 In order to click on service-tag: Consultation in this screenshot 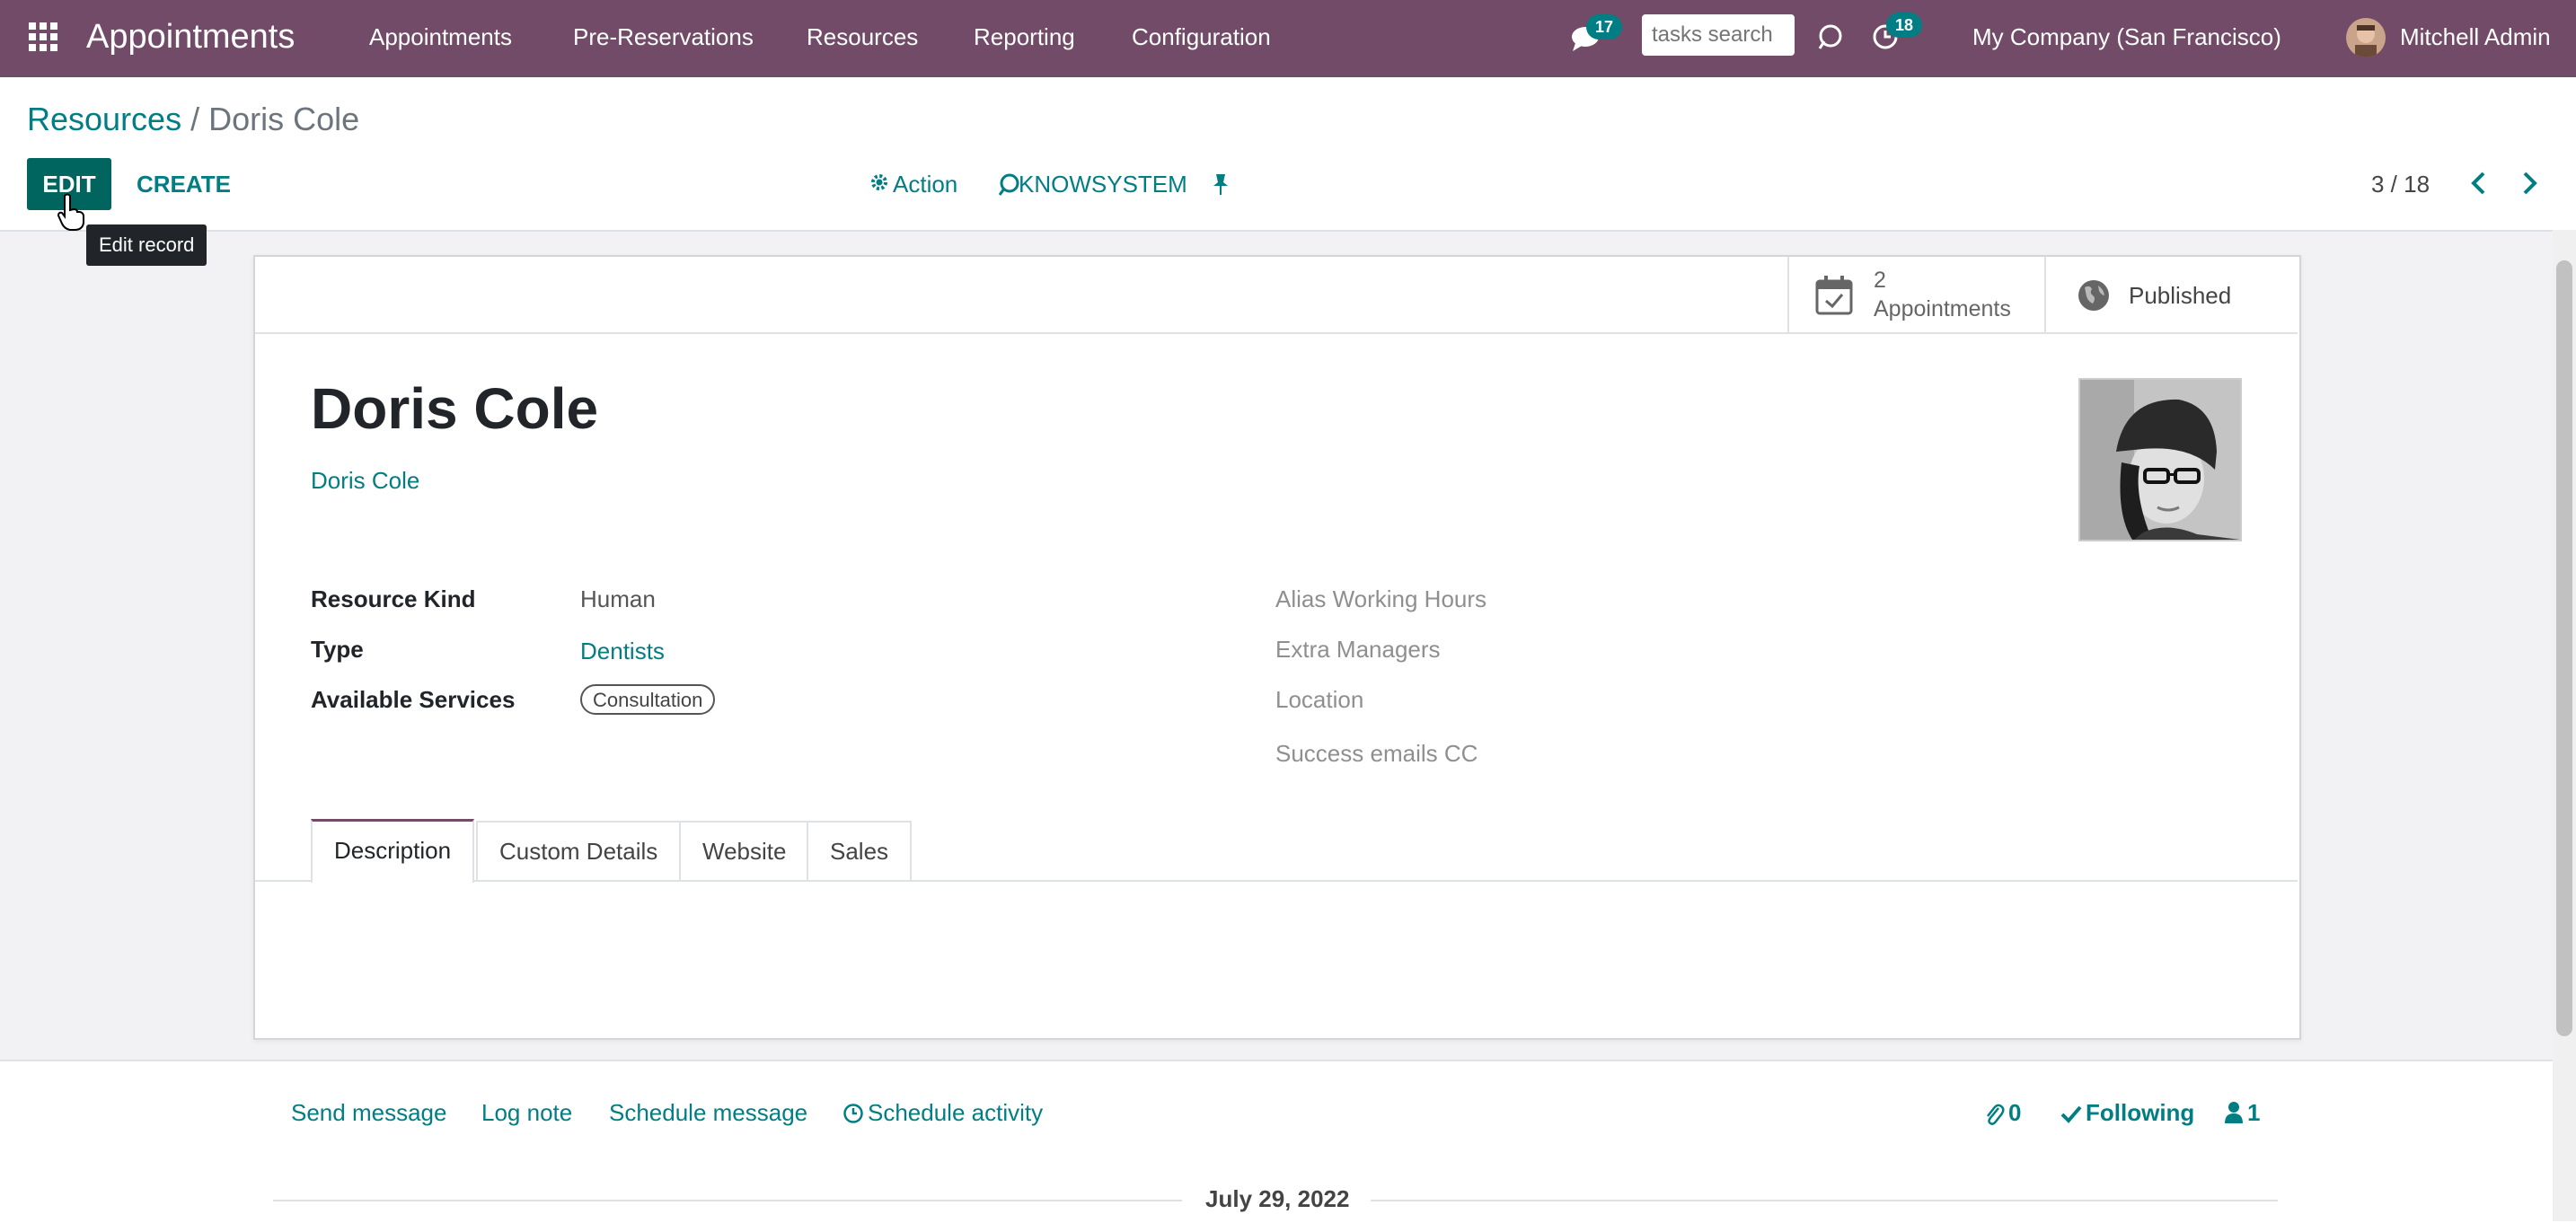, I will do `click(648, 699)`.